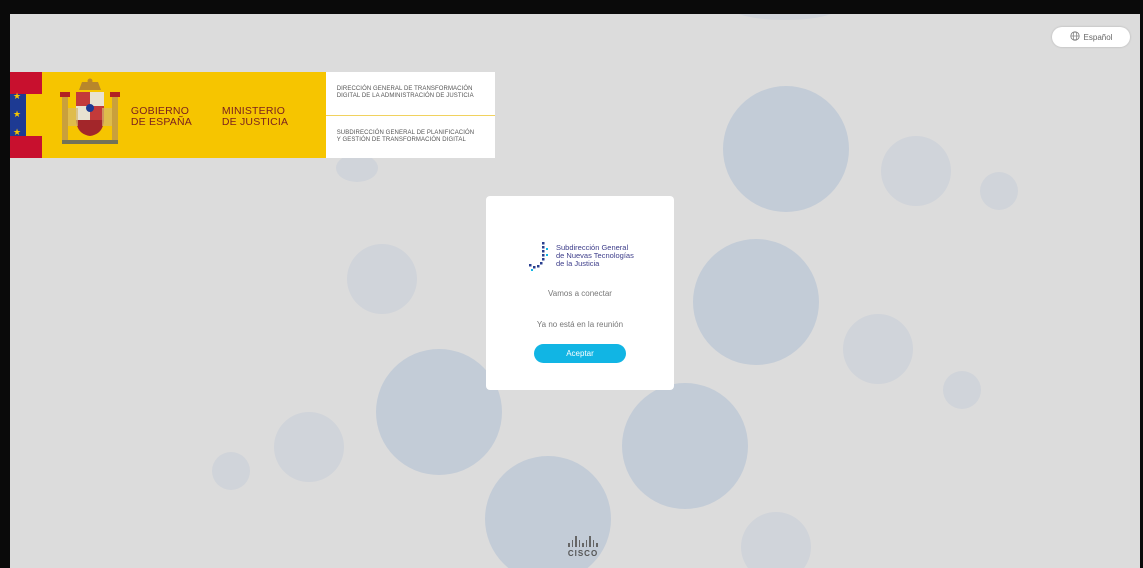 The image size is (1143, 568). I want to click on accept-button: Aceptar, so click(580, 353).